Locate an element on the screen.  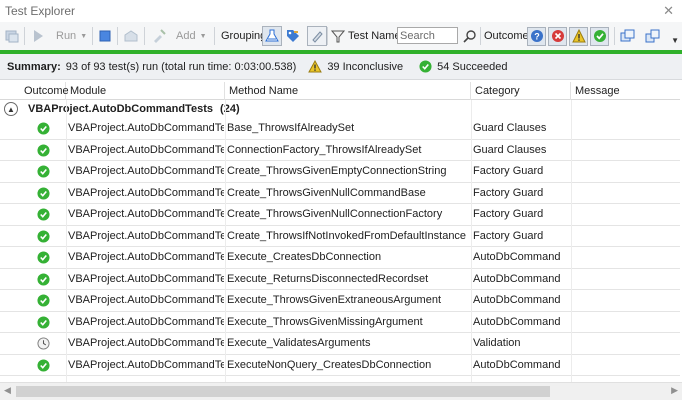
stop-icon is located at coordinates (105, 36).